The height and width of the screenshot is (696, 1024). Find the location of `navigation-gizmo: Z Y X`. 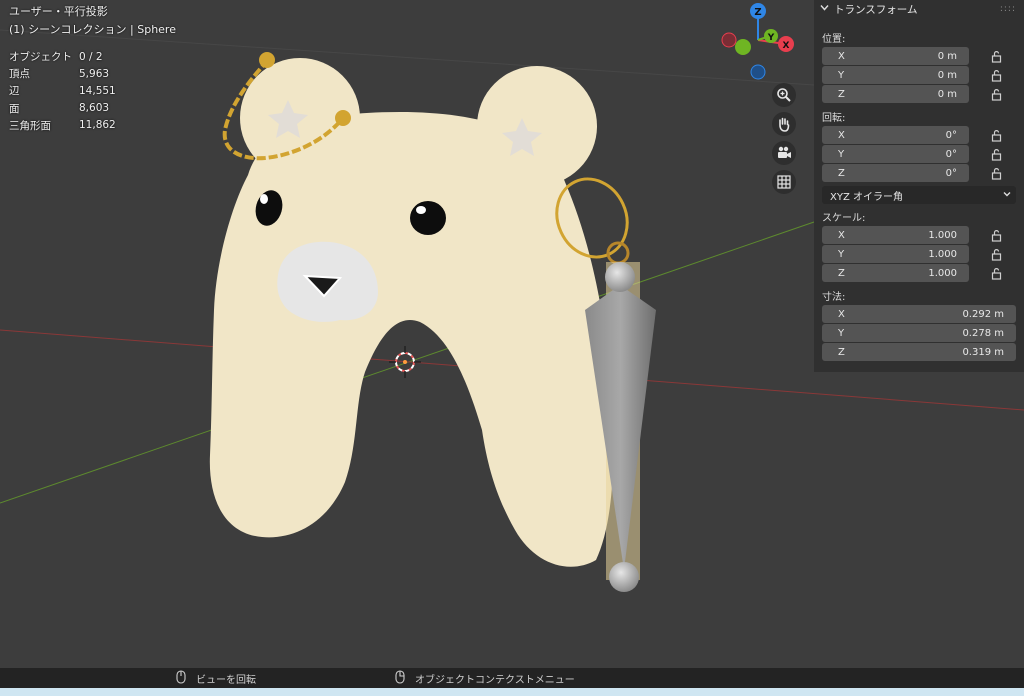

navigation-gizmo: Z Y X is located at coordinates (757, 41).